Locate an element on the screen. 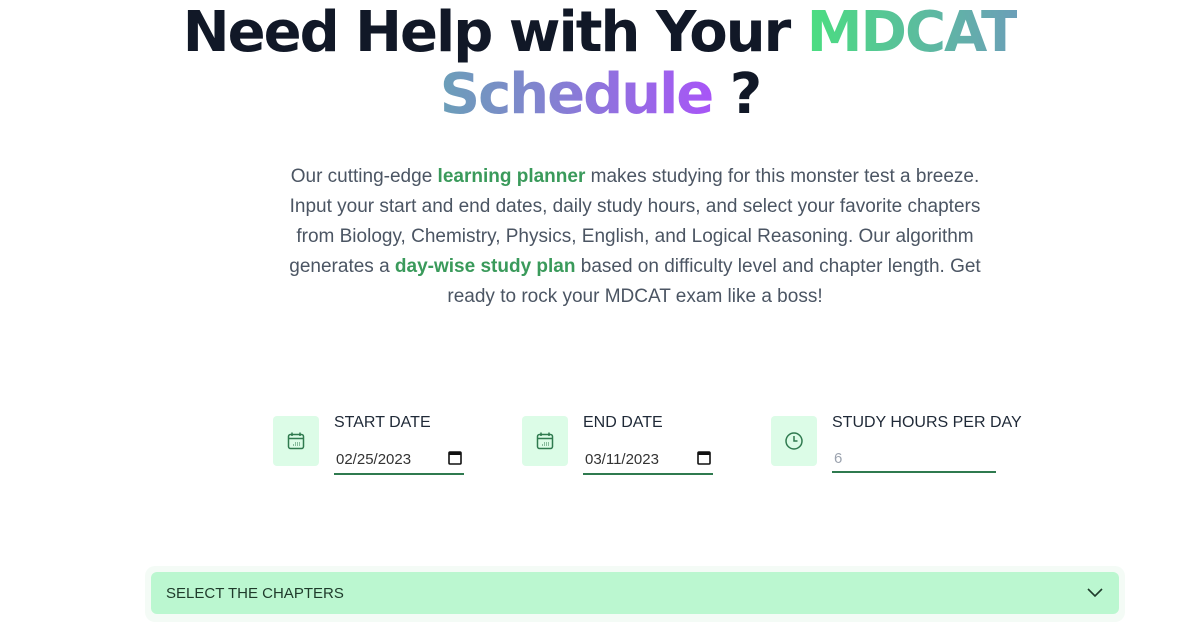 Image resolution: width=1200 pixels, height=630 pixels. chevron-down-icon is located at coordinates (1095, 593).